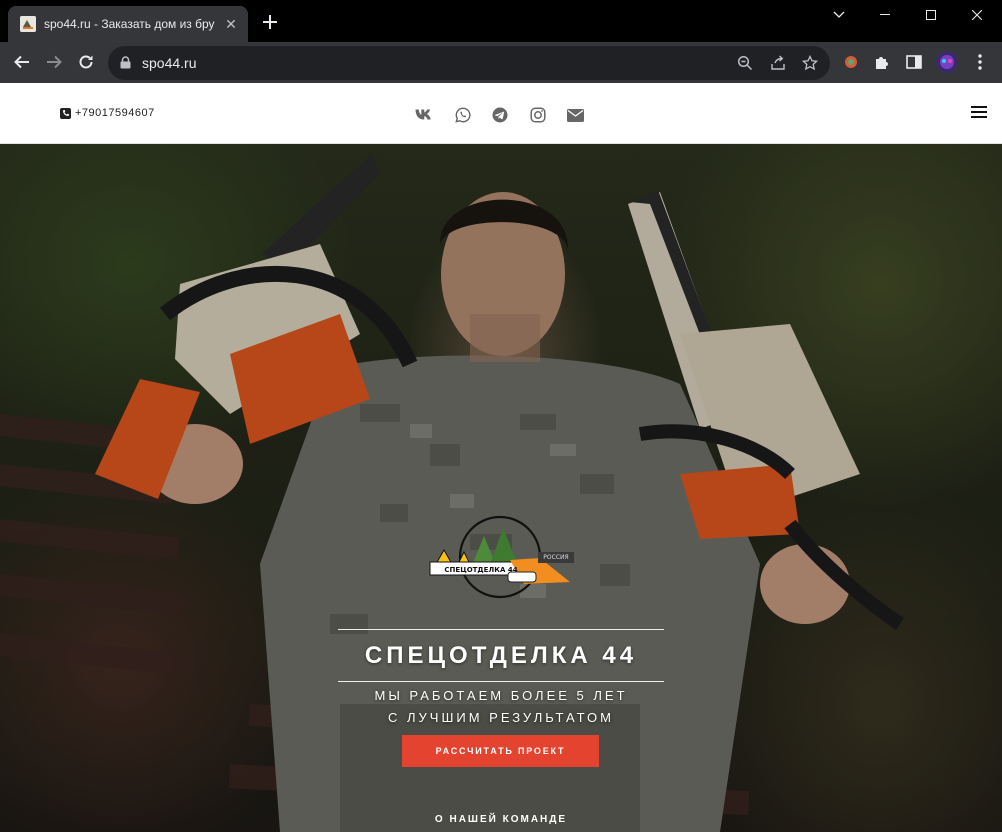 This screenshot has height=832, width=1002. Describe the element at coordinates (979, 112) in the screenshot. I see `hamburger-menu-icon` at that location.